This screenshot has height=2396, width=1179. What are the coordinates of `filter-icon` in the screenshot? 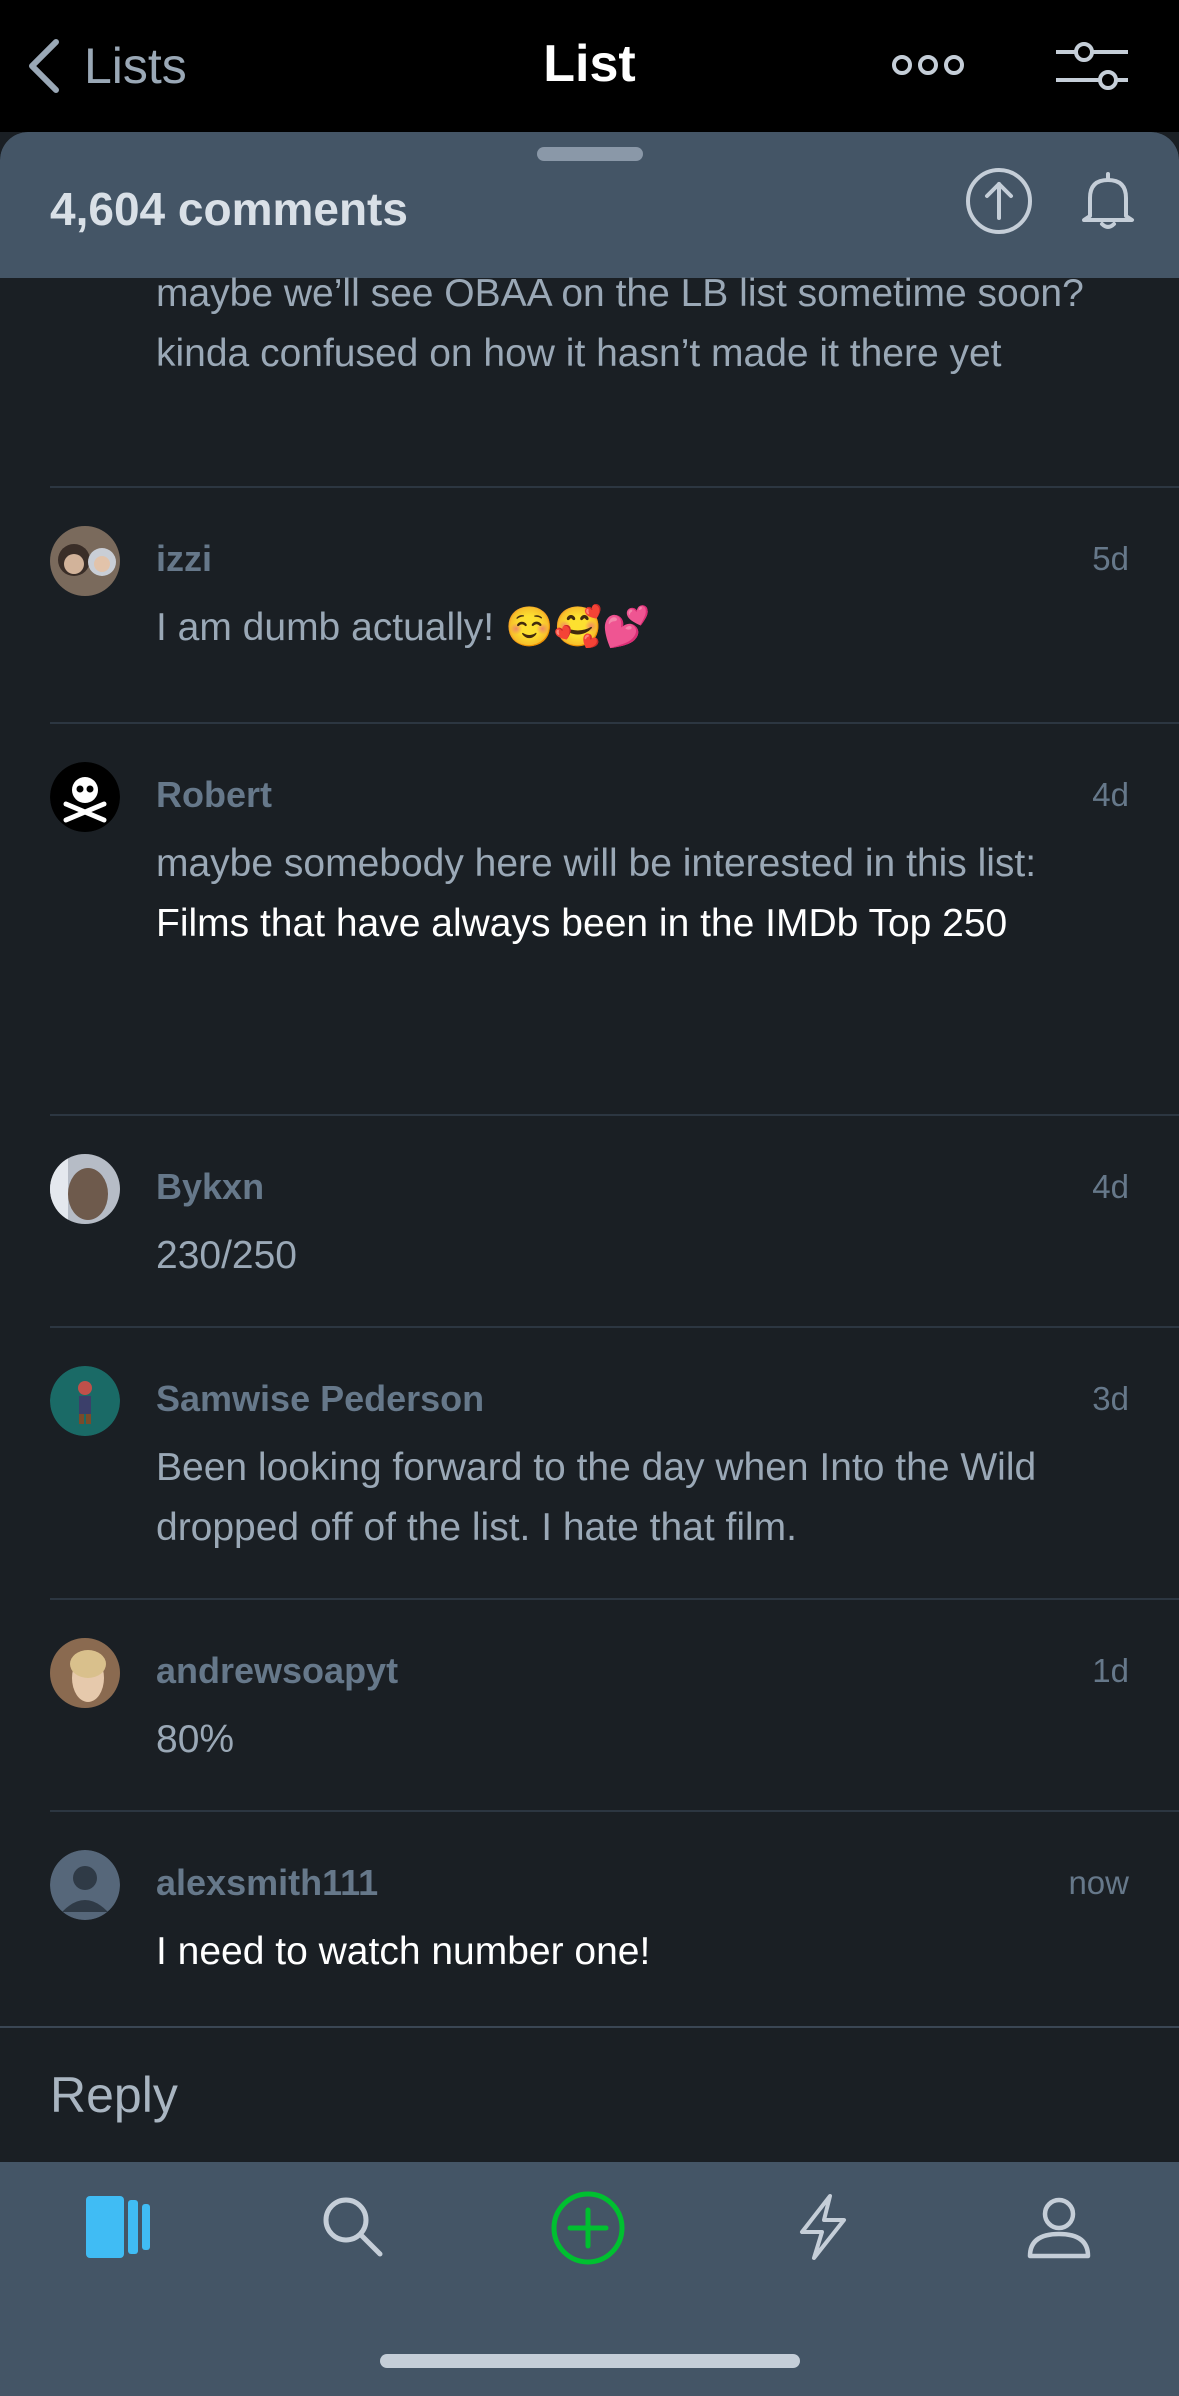 It's located at (1092, 66).